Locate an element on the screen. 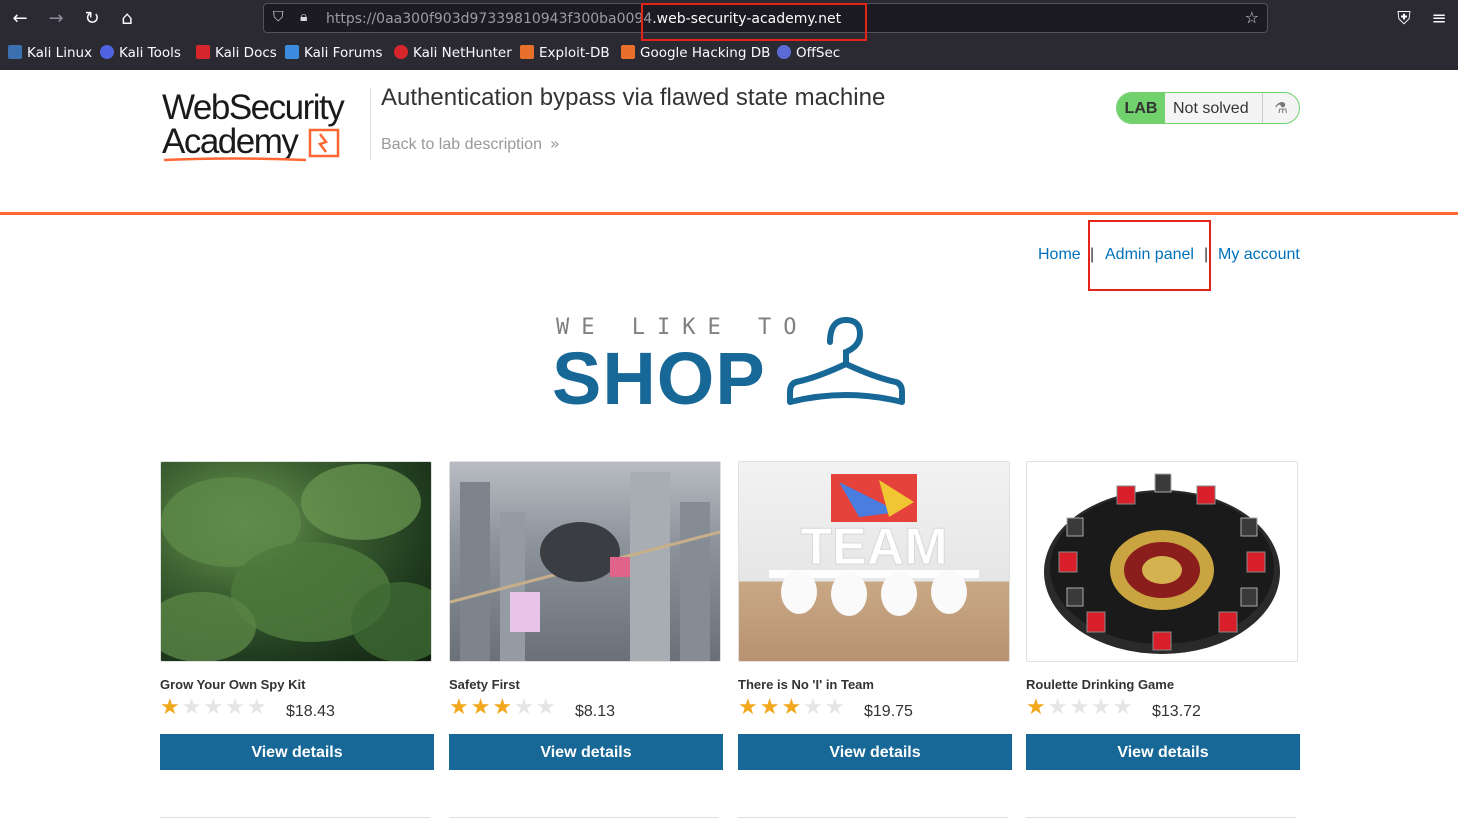 This screenshot has height=819, width=1458. pocket-icon: ⛨ is located at coordinates (1404, 19).